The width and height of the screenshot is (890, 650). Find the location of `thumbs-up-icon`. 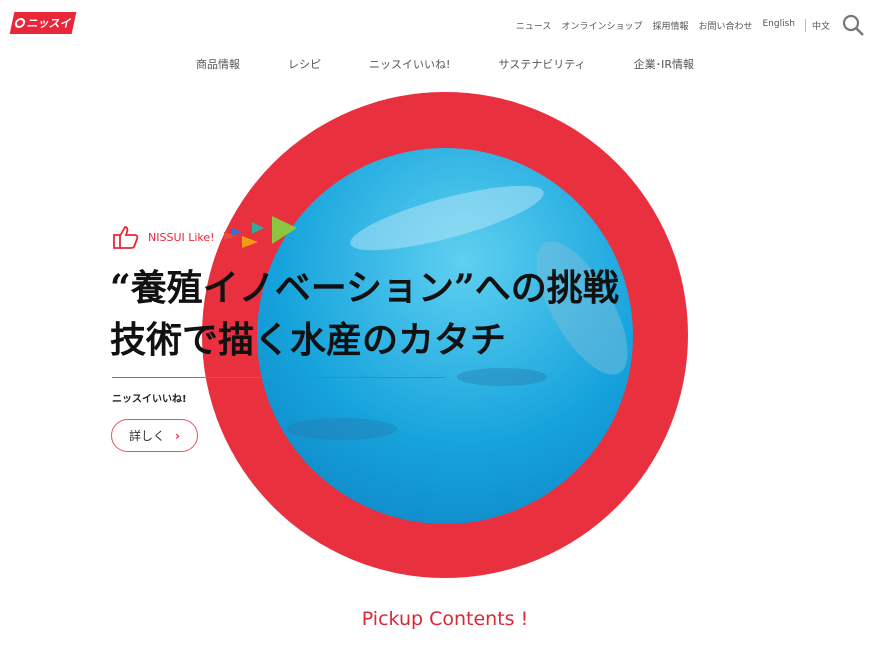

thumbs-up-icon is located at coordinates (126, 237).